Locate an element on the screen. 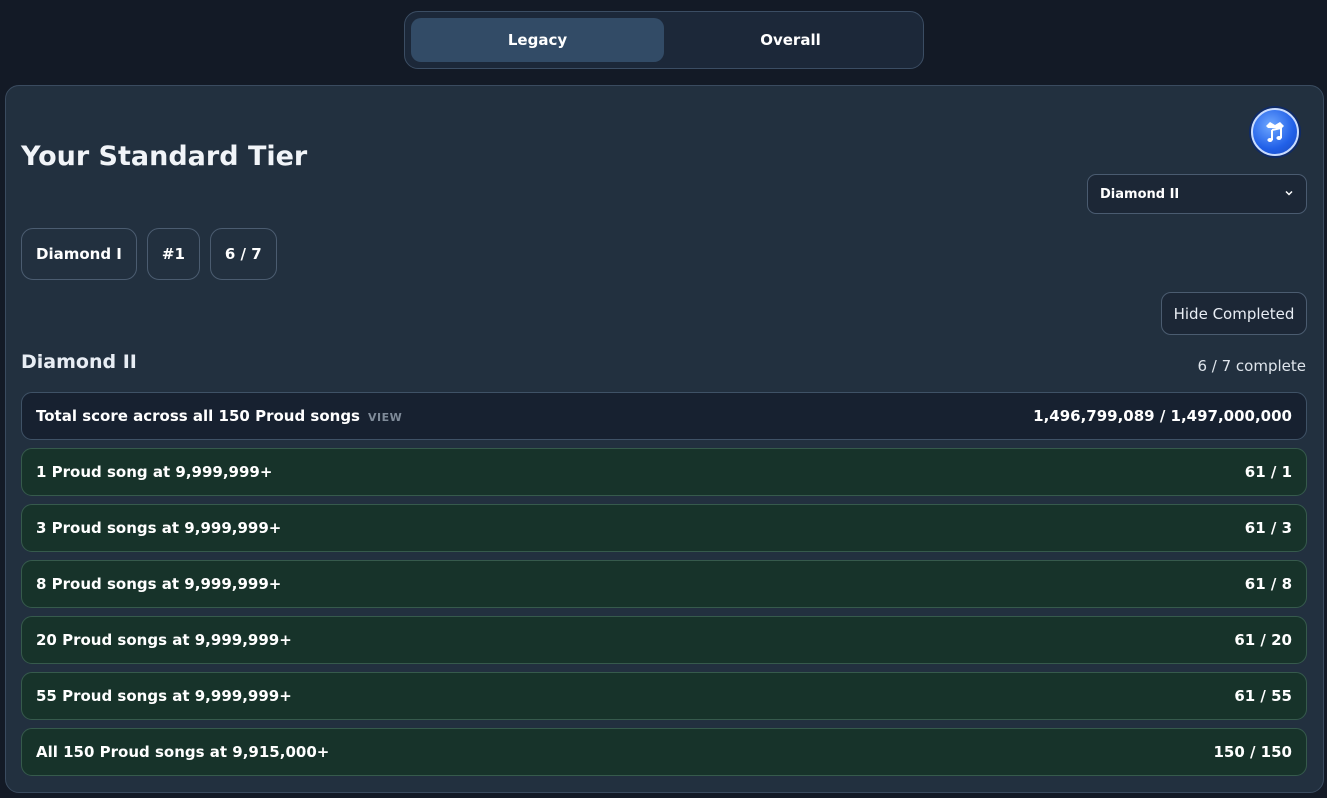 This screenshot has width=1327, height=798. requirement-value: 61 / 1 is located at coordinates (1268, 472).